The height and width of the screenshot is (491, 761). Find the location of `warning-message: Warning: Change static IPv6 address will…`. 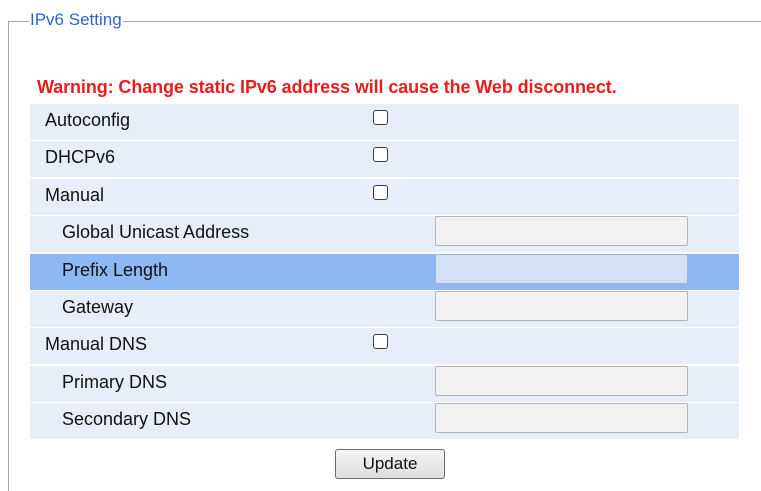

warning-message: Warning: Change static IPv6 address will… is located at coordinates (327, 87).